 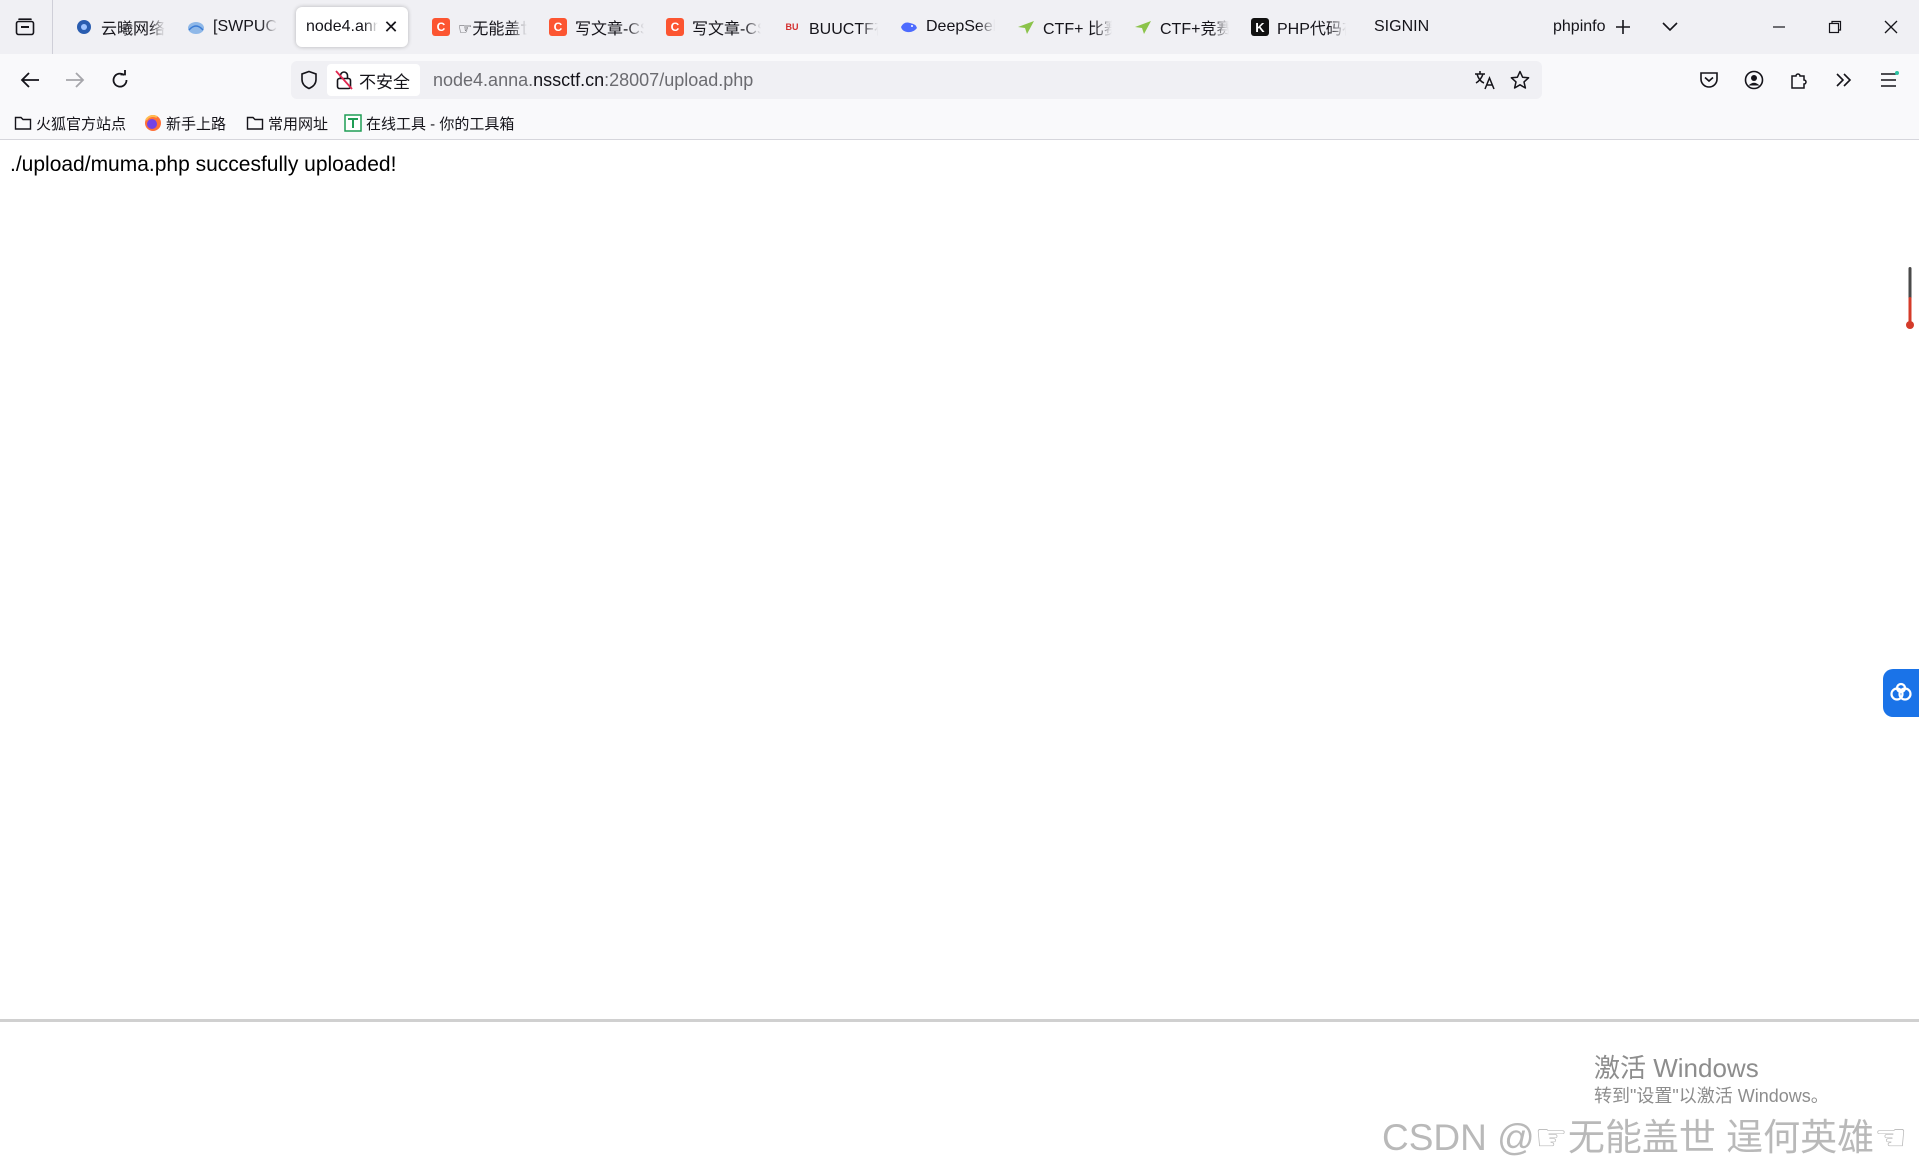 What do you see at coordinates (1540, 27) in the screenshot?
I see `tab-phpinfo: phpinfo()` at bounding box center [1540, 27].